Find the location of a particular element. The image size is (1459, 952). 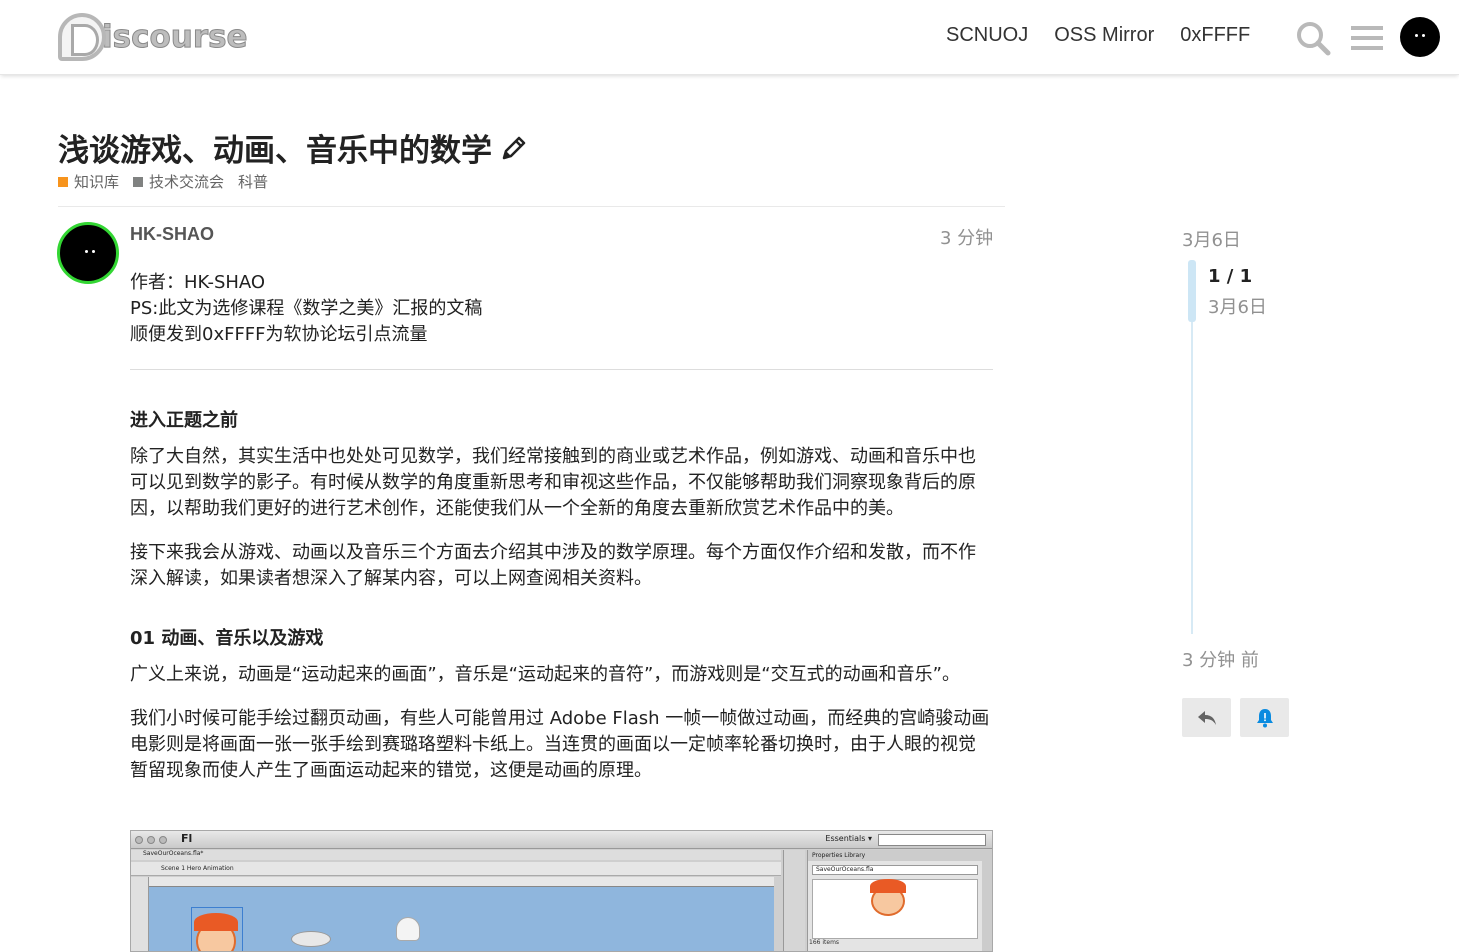

reply-icon is located at coordinates (1206, 717).